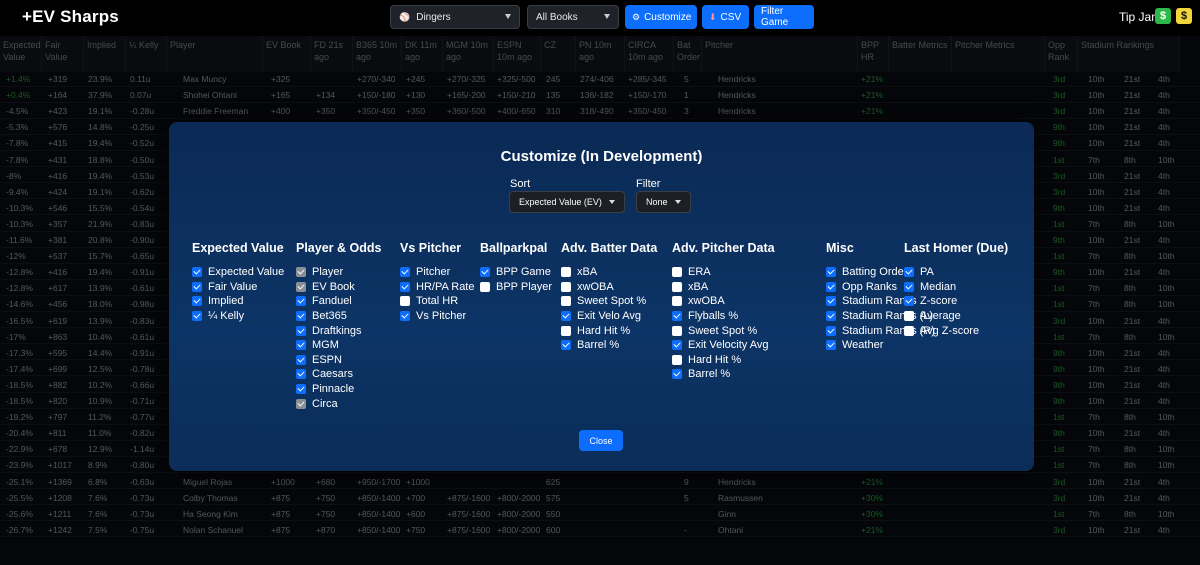  Describe the element at coordinates (880, 345) in the screenshot. I see `column-toggle: Weather` at that location.